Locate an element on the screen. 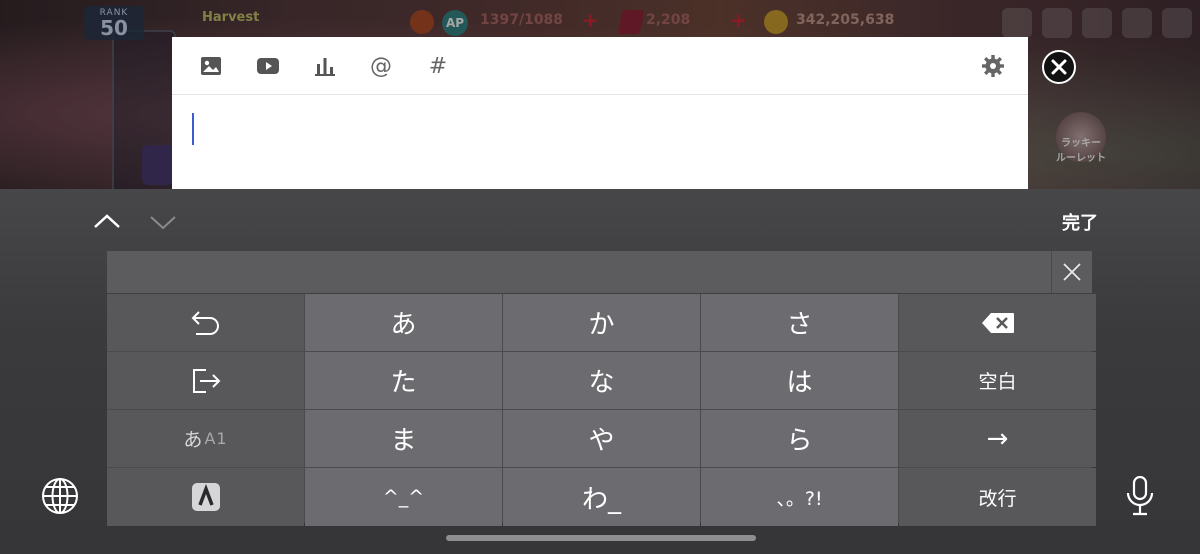 The image size is (1200, 554). backspace-icon is located at coordinates (997, 322).